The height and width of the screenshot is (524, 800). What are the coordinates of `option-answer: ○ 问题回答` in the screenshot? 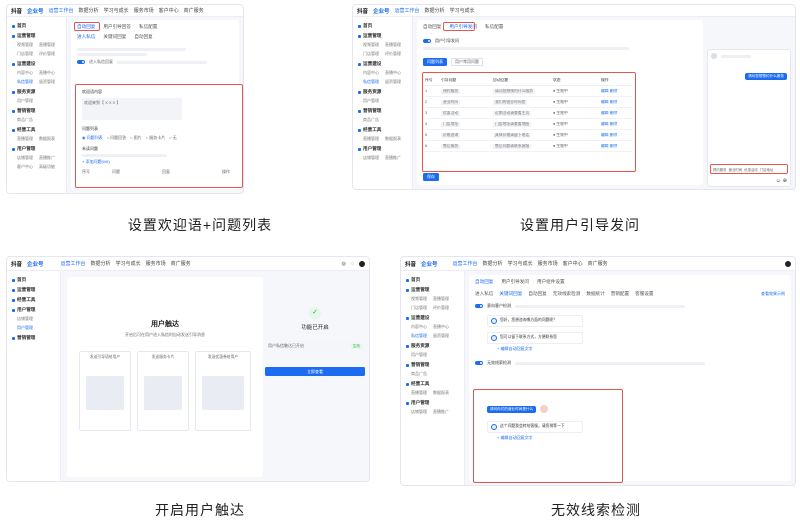 It's located at (117, 138).